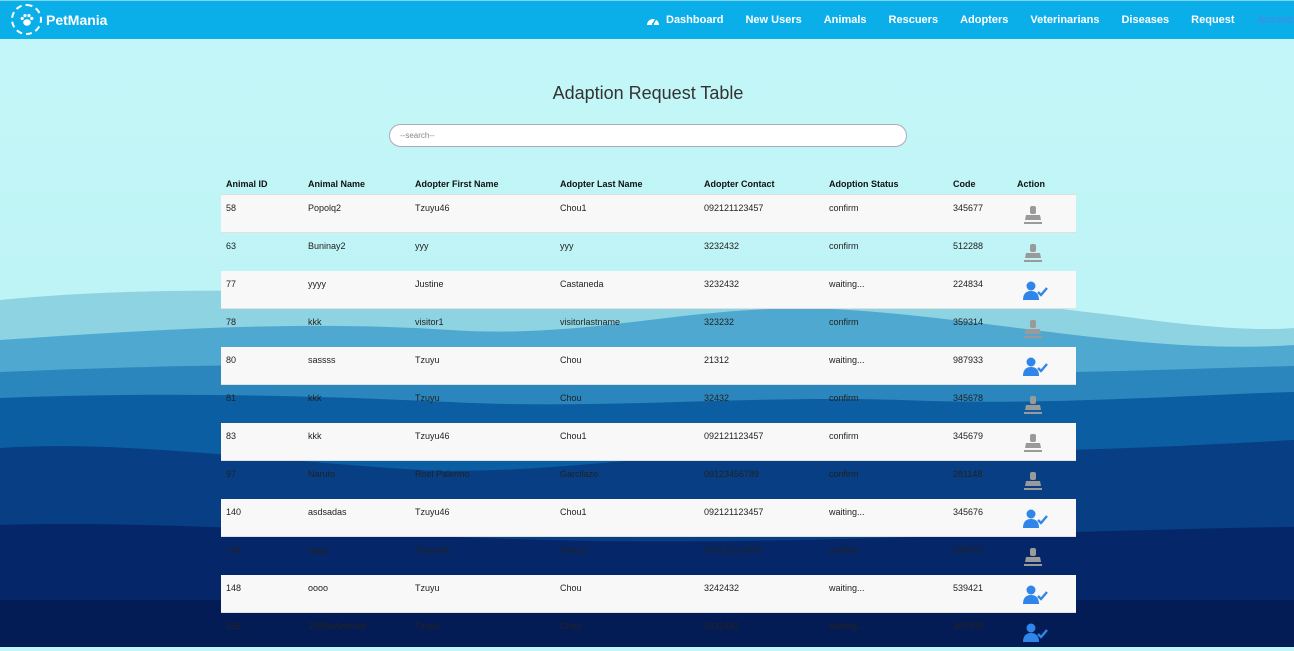  What do you see at coordinates (234, 550) in the screenshot?
I see `cell-animal-id: 144` at bounding box center [234, 550].